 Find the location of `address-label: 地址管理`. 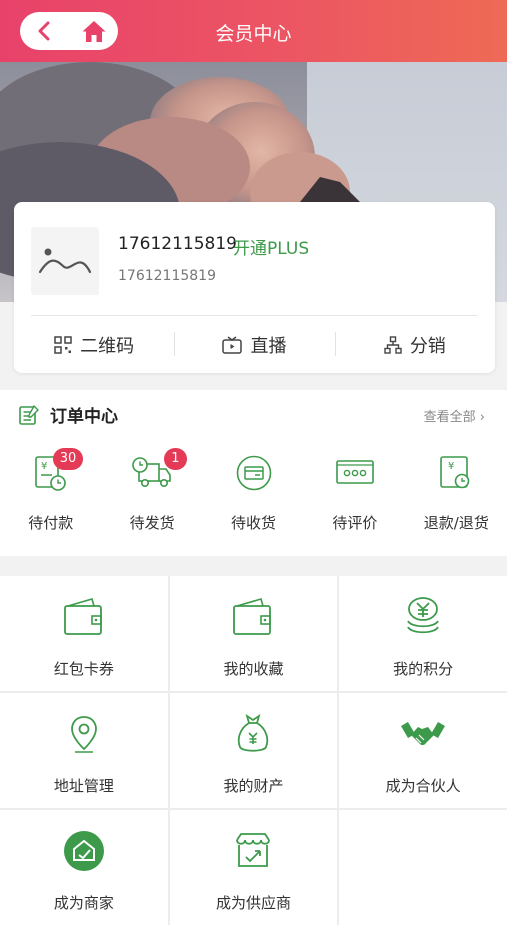

address-label: 地址管理 is located at coordinates (83, 786).